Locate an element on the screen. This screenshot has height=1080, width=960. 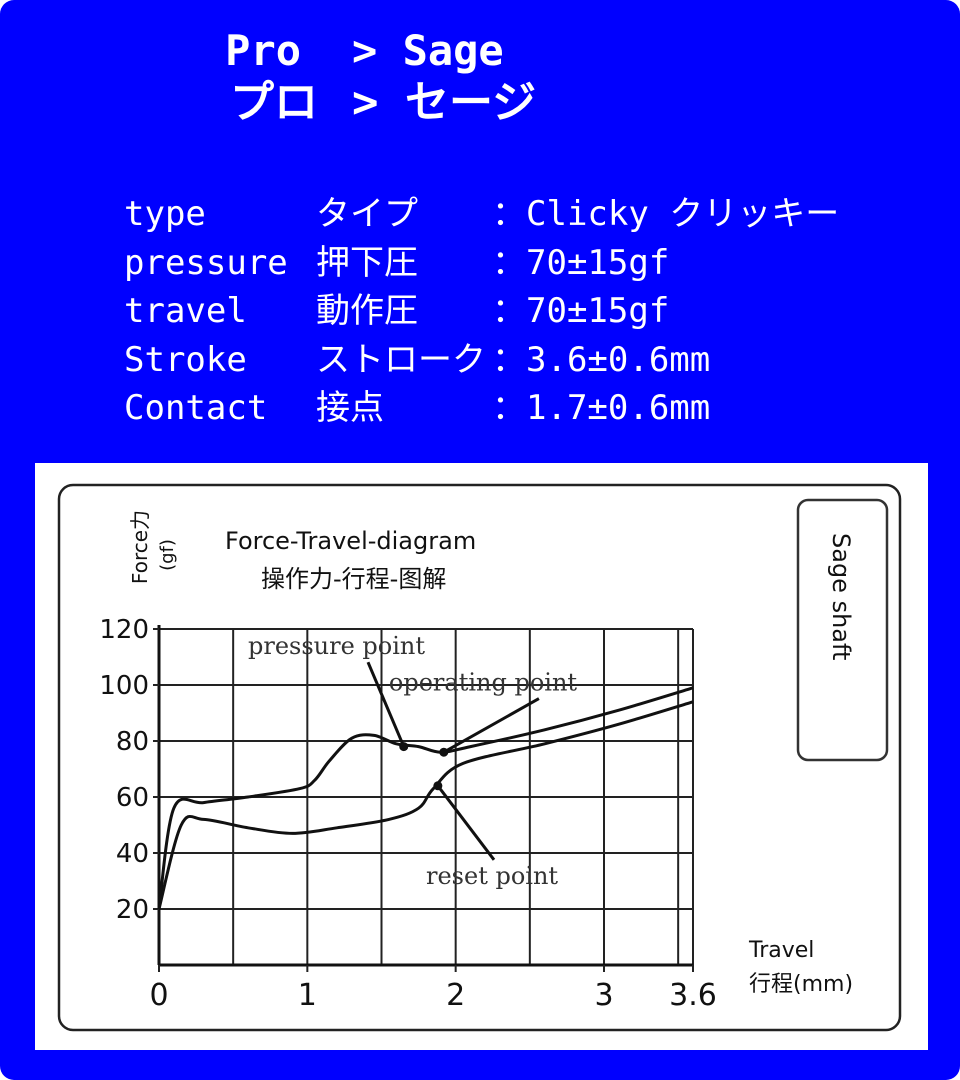
breadcrumb-from-jp: プロ is located at coordinates (274, 103).